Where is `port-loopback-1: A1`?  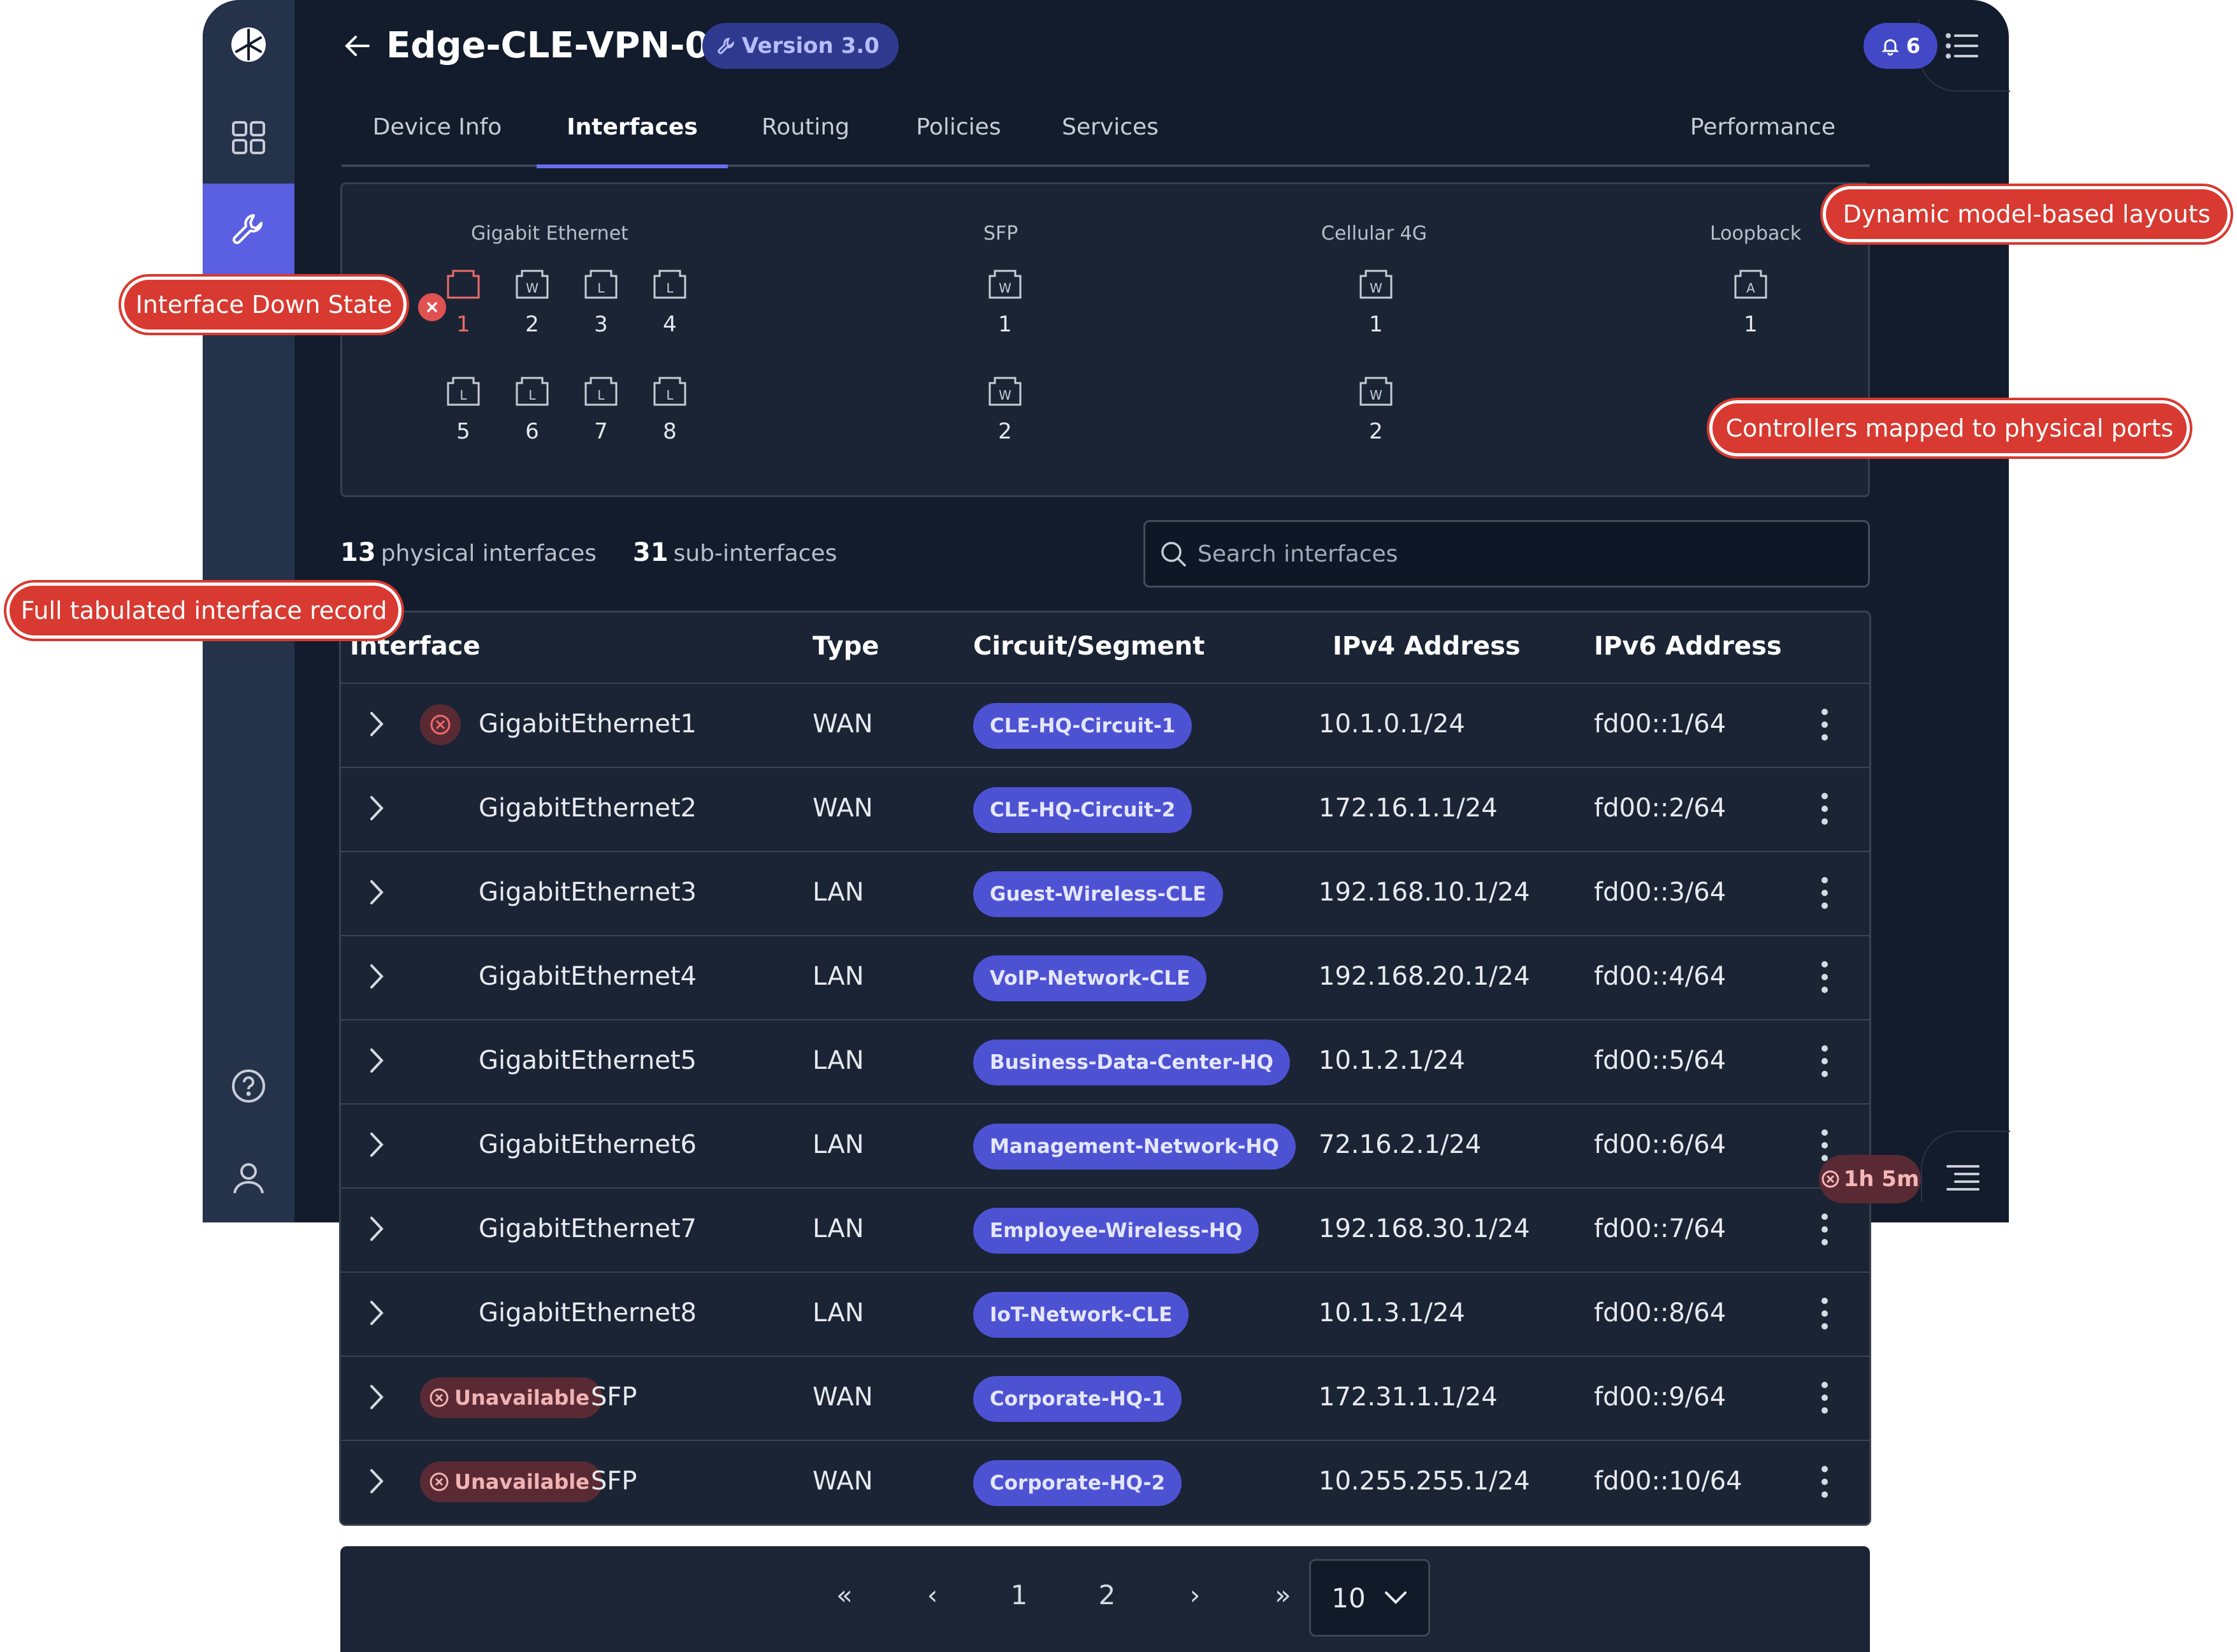
port-loopback-1: A1 is located at coordinates (1750, 302).